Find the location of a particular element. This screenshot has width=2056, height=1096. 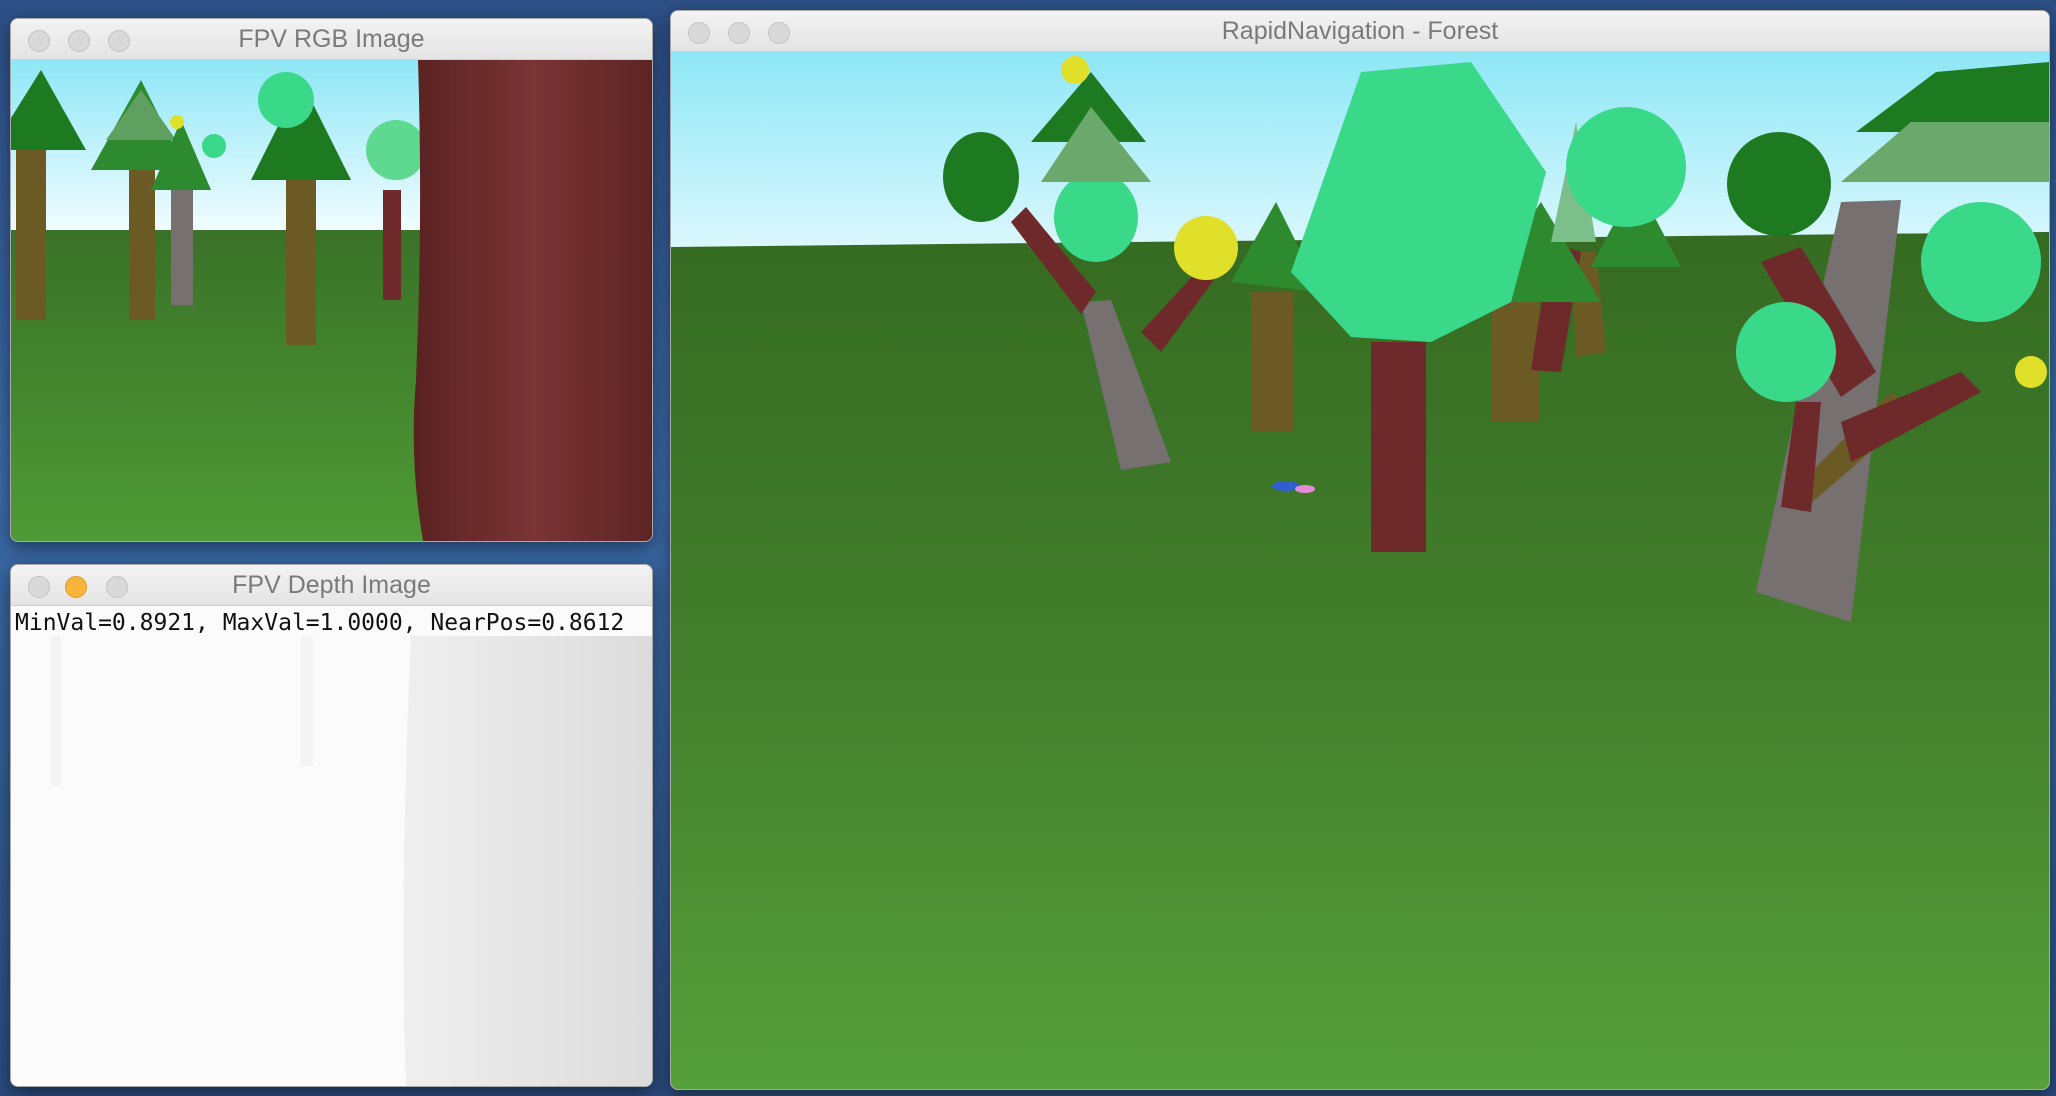

yellow-fruit is located at coordinates (1206, 248).